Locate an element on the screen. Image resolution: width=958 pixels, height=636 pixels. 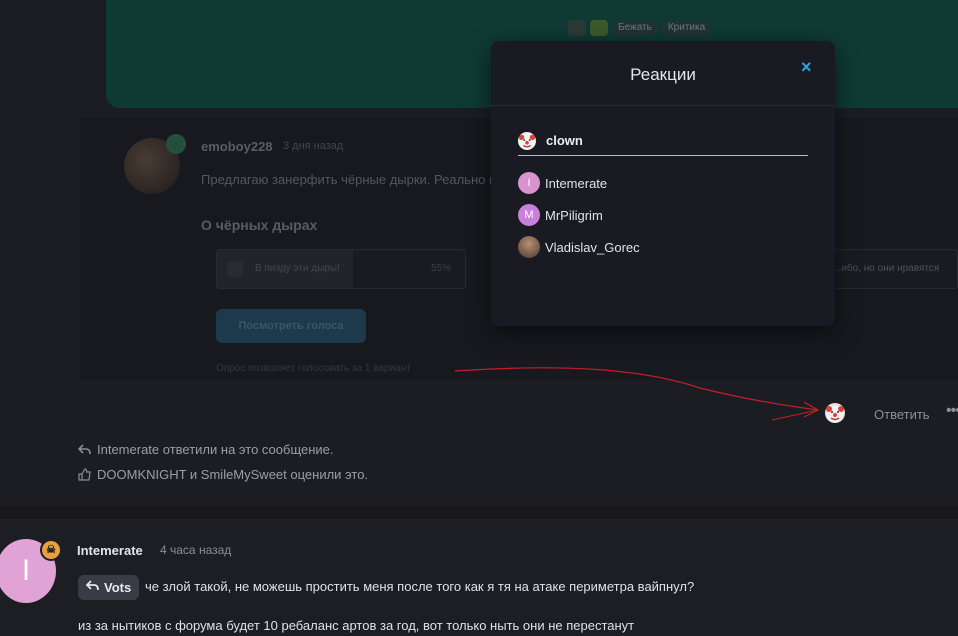
user-name: Vladislav_Gorec is located at coordinates (592, 247).